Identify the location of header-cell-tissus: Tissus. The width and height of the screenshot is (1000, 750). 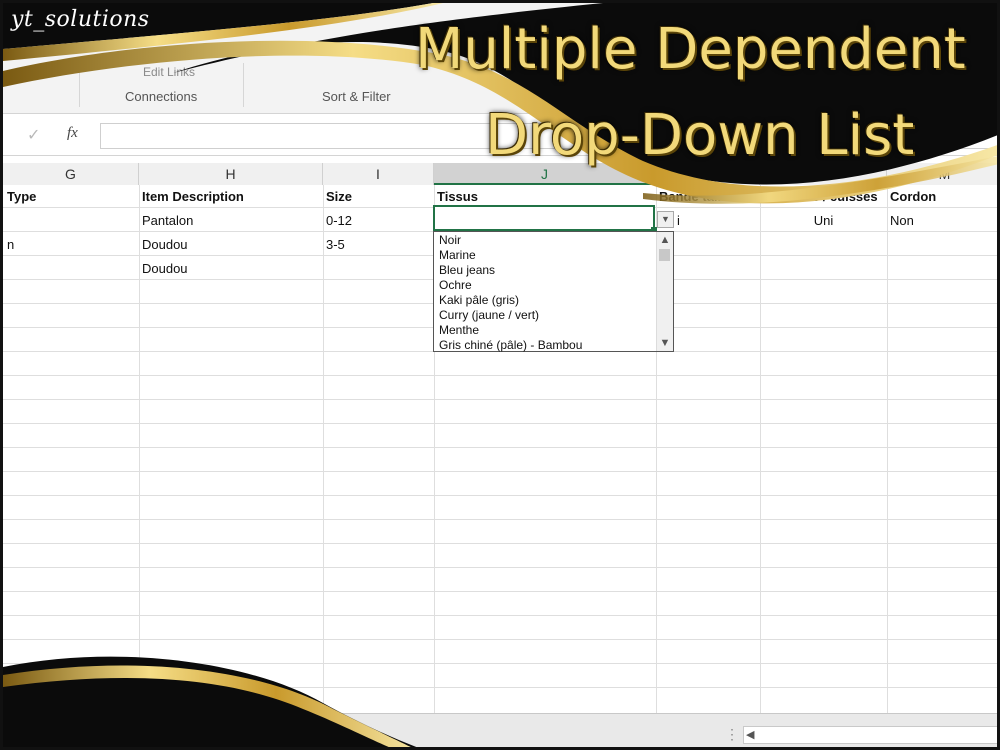
(457, 196).